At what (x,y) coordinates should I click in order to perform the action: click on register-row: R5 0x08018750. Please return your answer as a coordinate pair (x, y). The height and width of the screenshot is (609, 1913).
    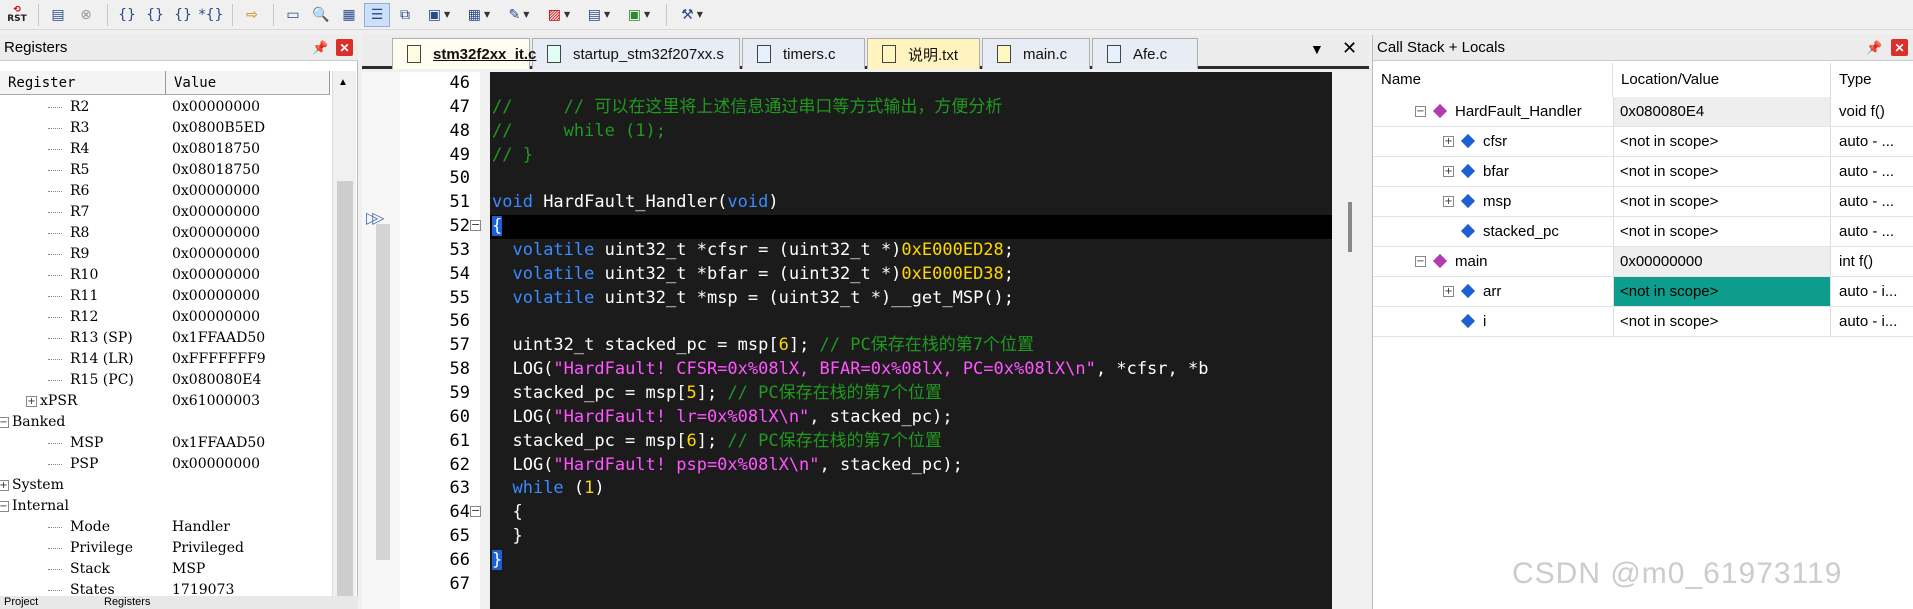
    Looking at the image, I should click on (165, 170).